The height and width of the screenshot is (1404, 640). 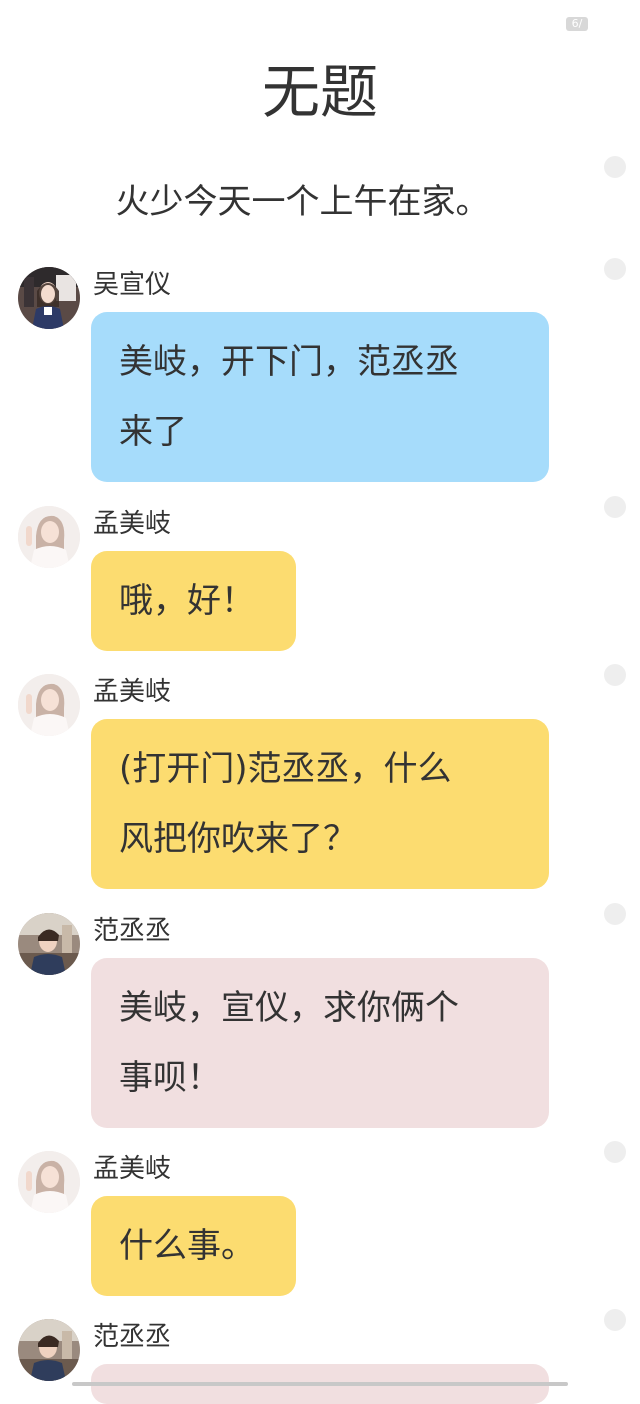 What do you see at coordinates (302, 202) in the screenshot?
I see `intro-text: 火少今天一个上午在家。` at bounding box center [302, 202].